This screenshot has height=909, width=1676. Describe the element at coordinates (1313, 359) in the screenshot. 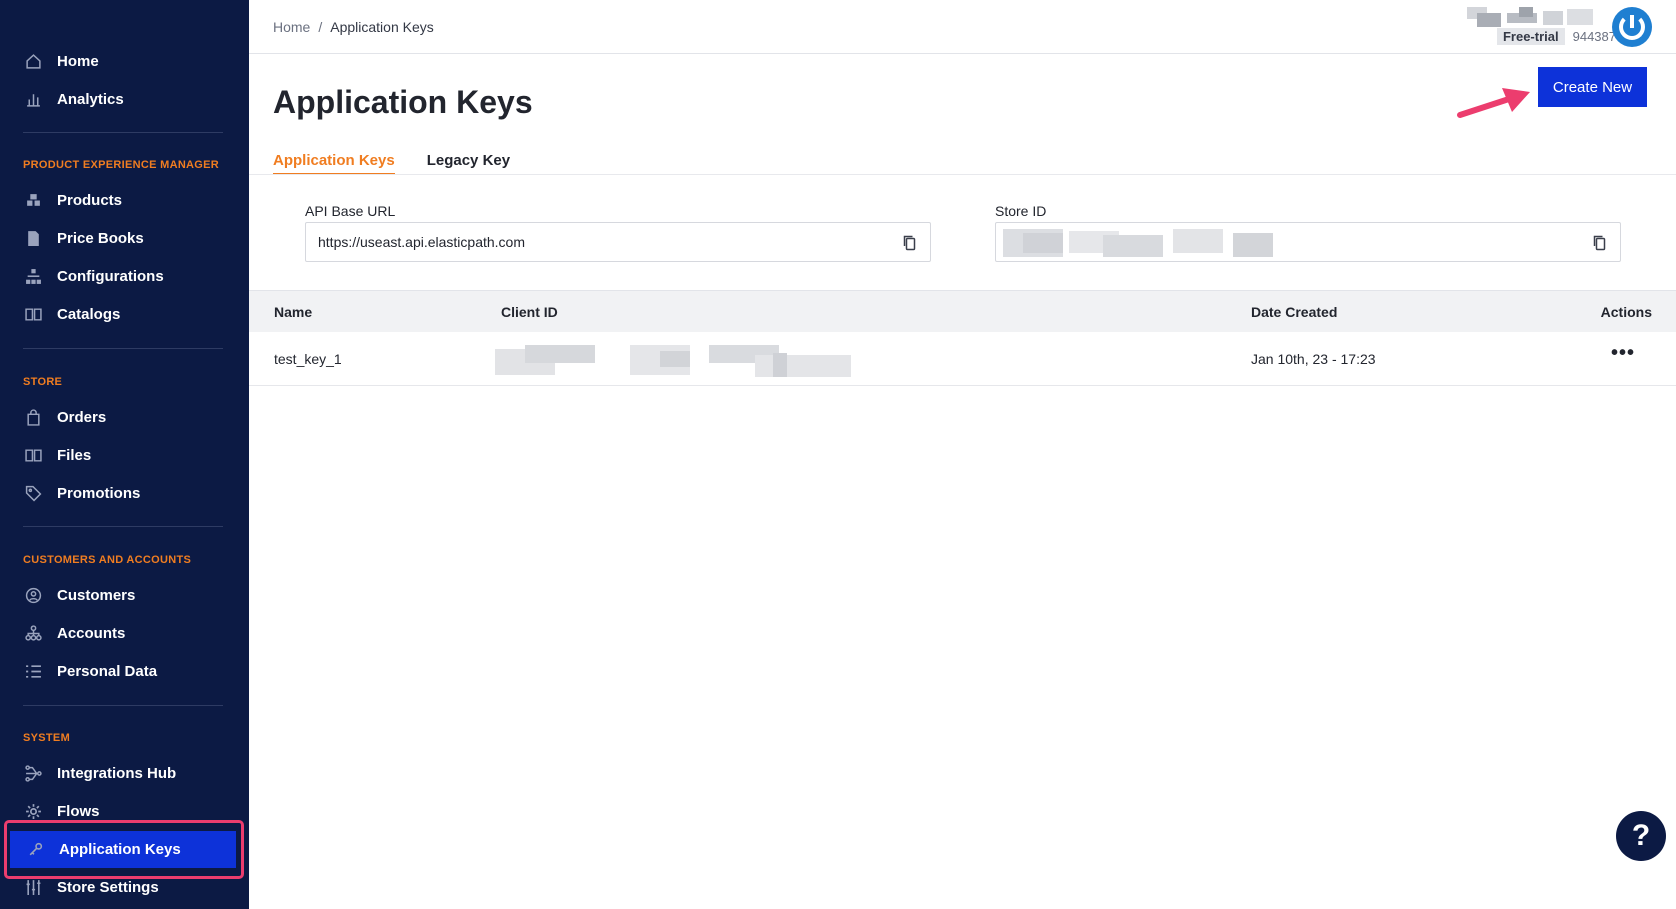

I see `date-created: Jan 10th, 23 - 17:23` at that location.